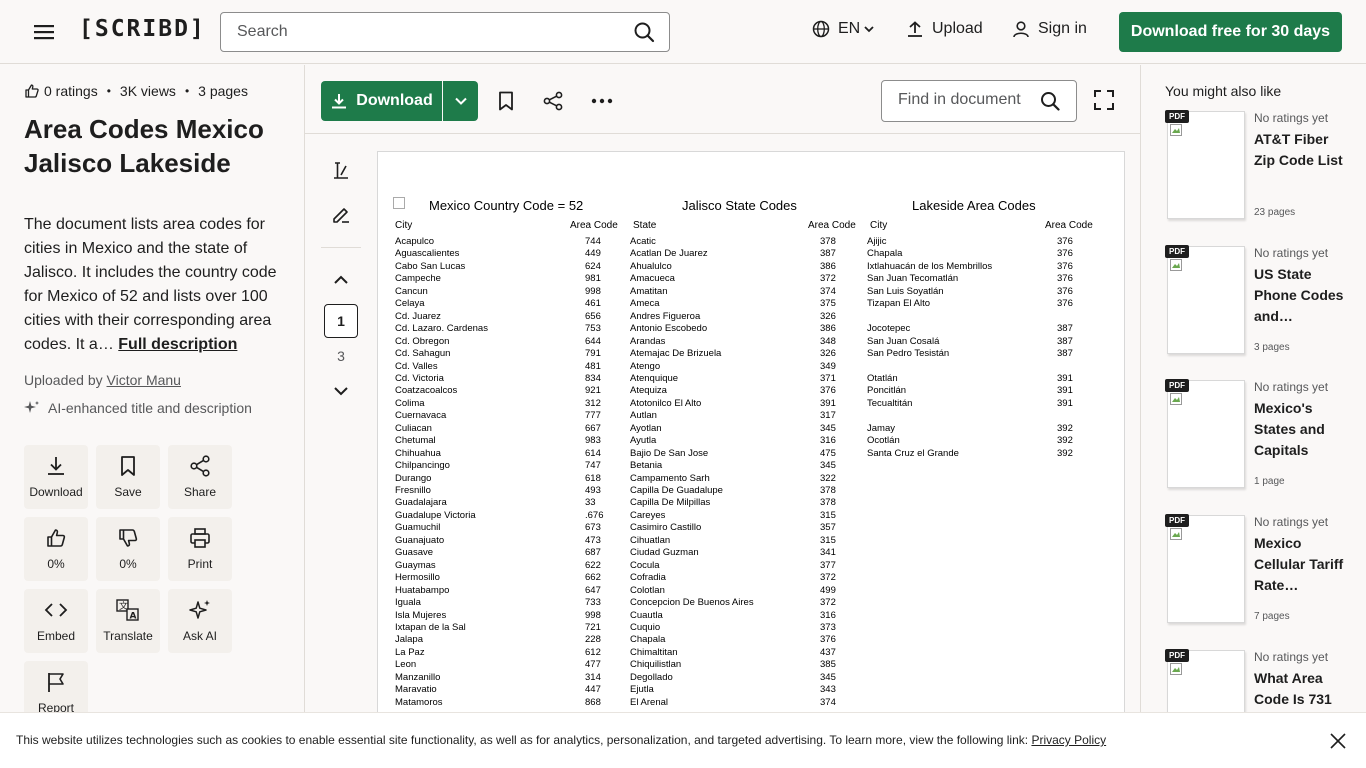 The image size is (1366, 768). What do you see at coordinates (1338, 741) in the screenshot?
I see `close-icon` at bounding box center [1338, 741].